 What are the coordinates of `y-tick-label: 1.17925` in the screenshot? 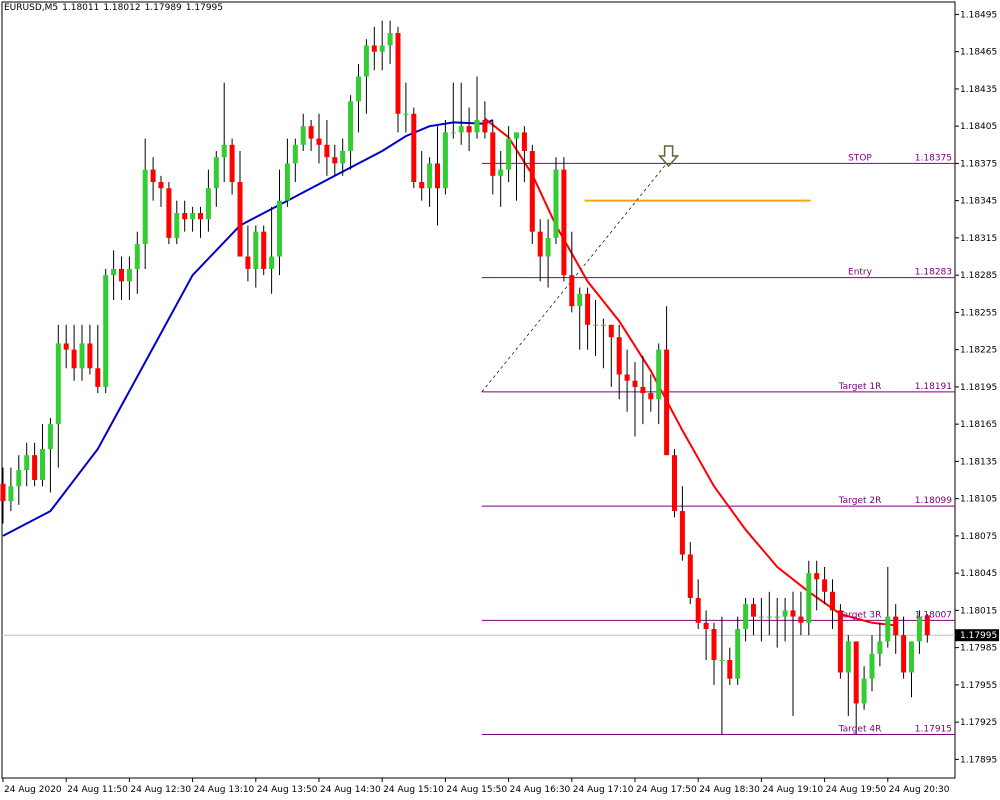 It's located at (978, 723).